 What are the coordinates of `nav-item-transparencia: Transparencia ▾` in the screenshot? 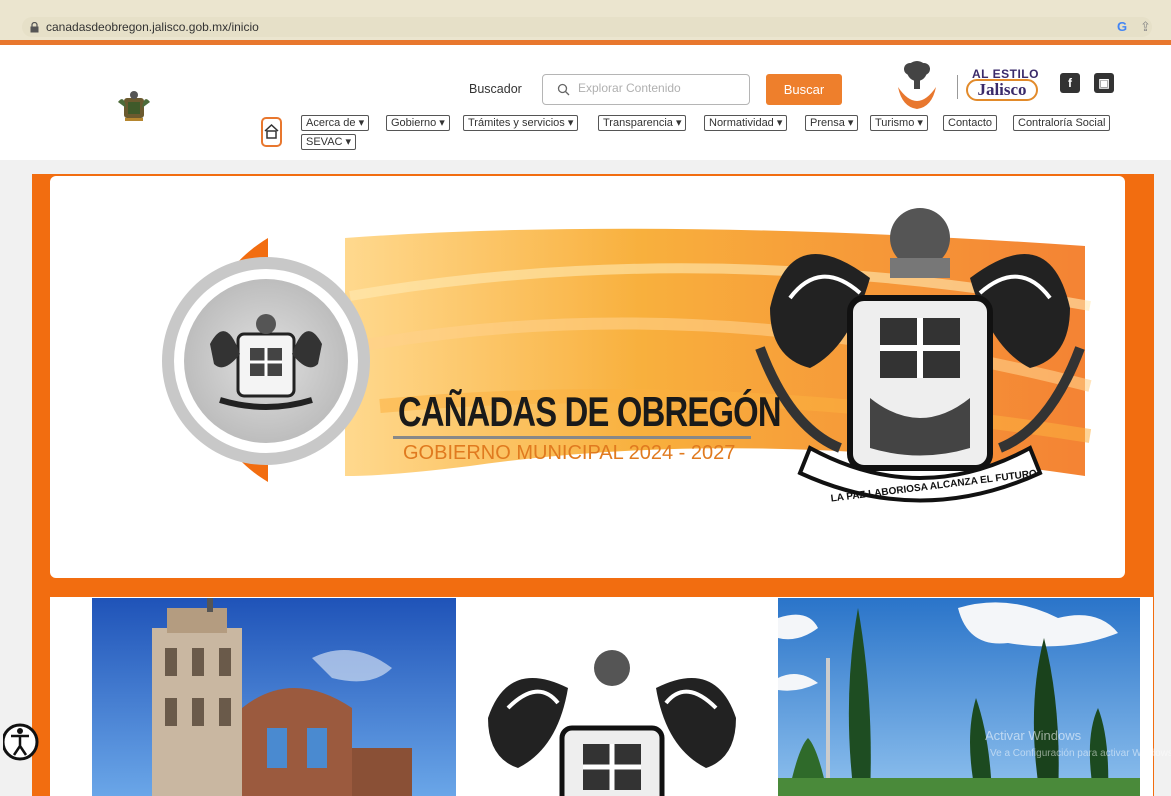 It's located at (642, 123).